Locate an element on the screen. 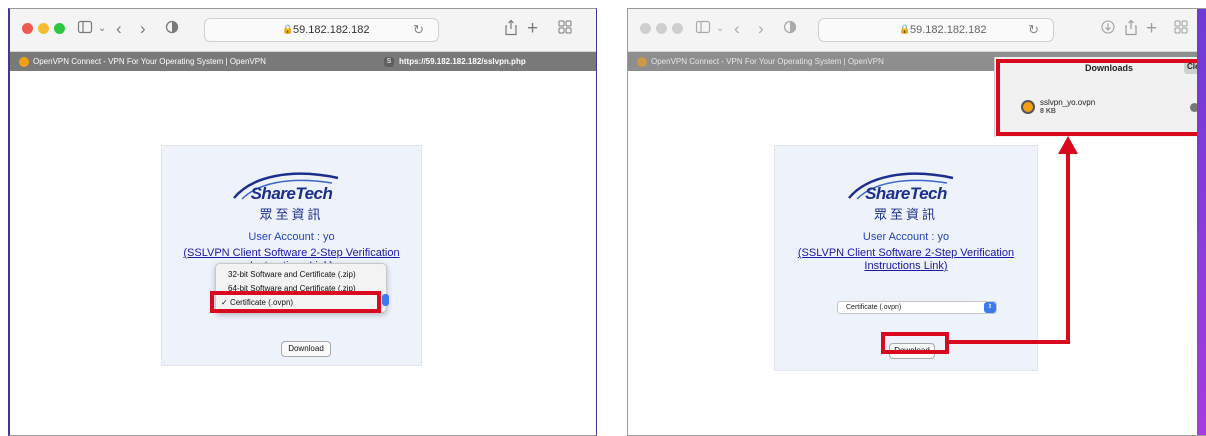  download-button: Download is located at coordinates (306, 349).